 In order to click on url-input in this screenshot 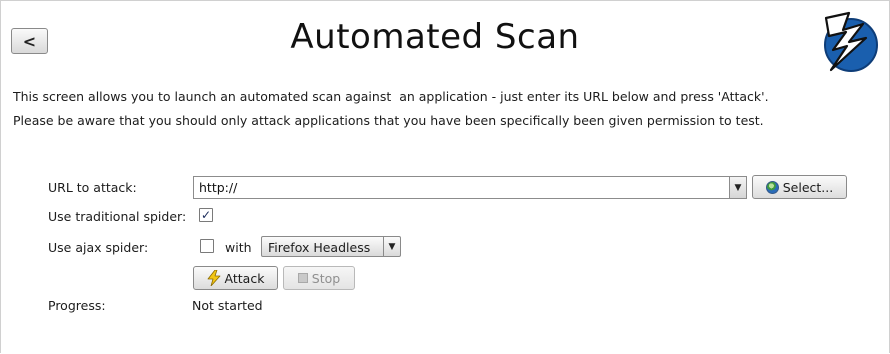, I will do `click(462, 187)`.